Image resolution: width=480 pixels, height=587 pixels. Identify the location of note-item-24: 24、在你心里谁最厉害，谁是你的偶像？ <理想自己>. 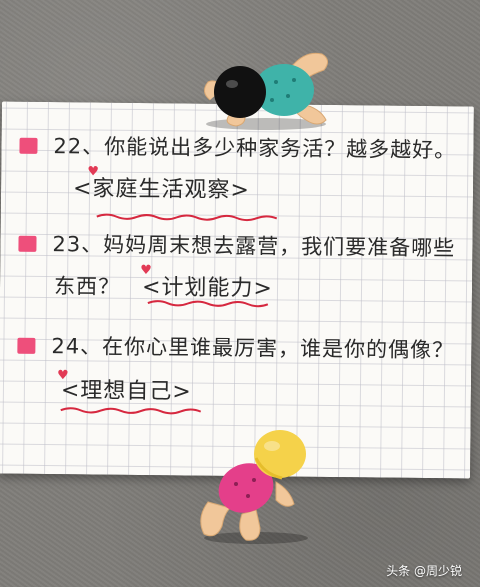
(239, 371).